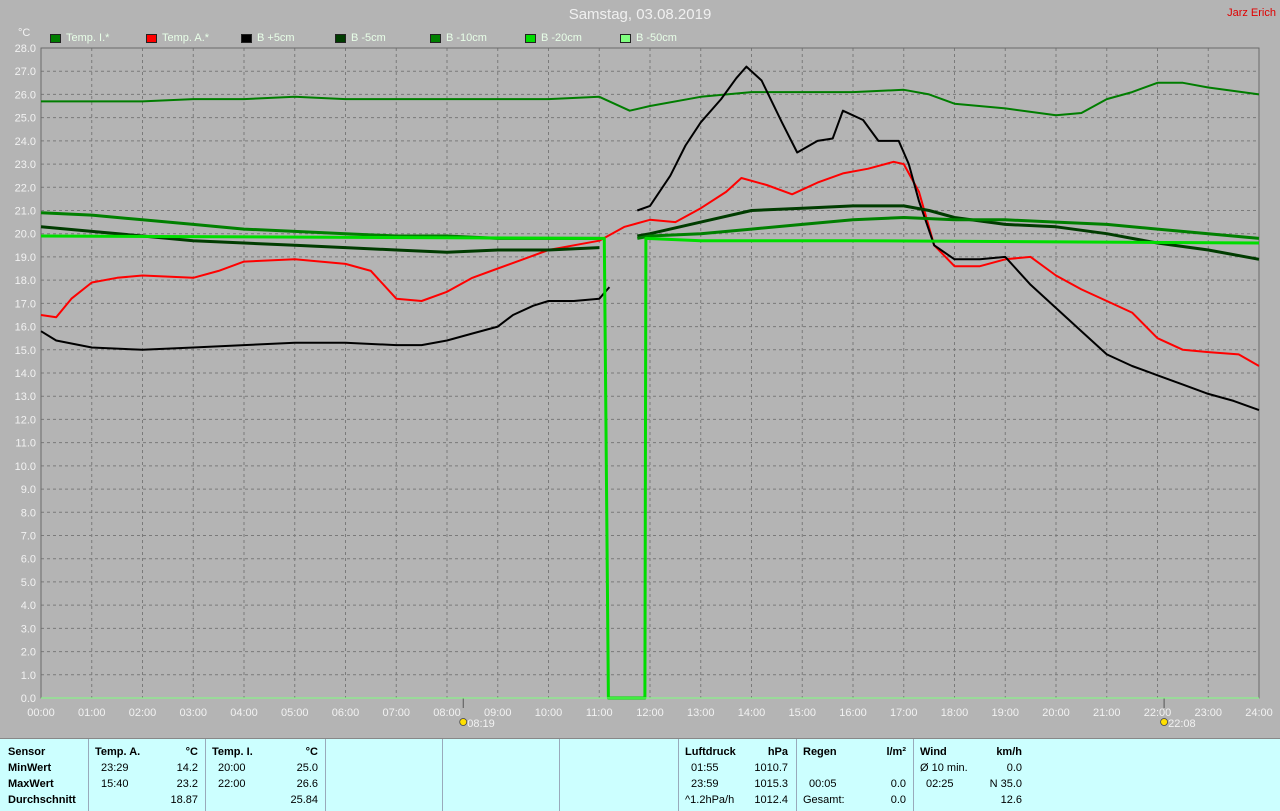  What do you see at coordinates (824, 800) in the screenshot?
I see `rain-total-label: Gesamt:` at bounding box center [824, 800].